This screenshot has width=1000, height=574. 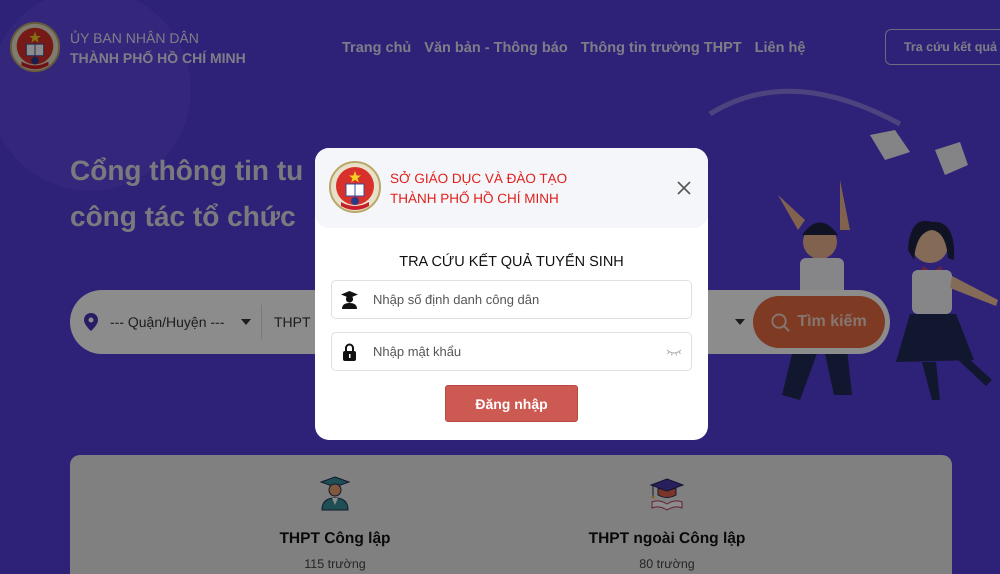 I want to click on city-name: THÀNH PHỐ HỒ CHÍ MINH, so click(x=158, y=58).